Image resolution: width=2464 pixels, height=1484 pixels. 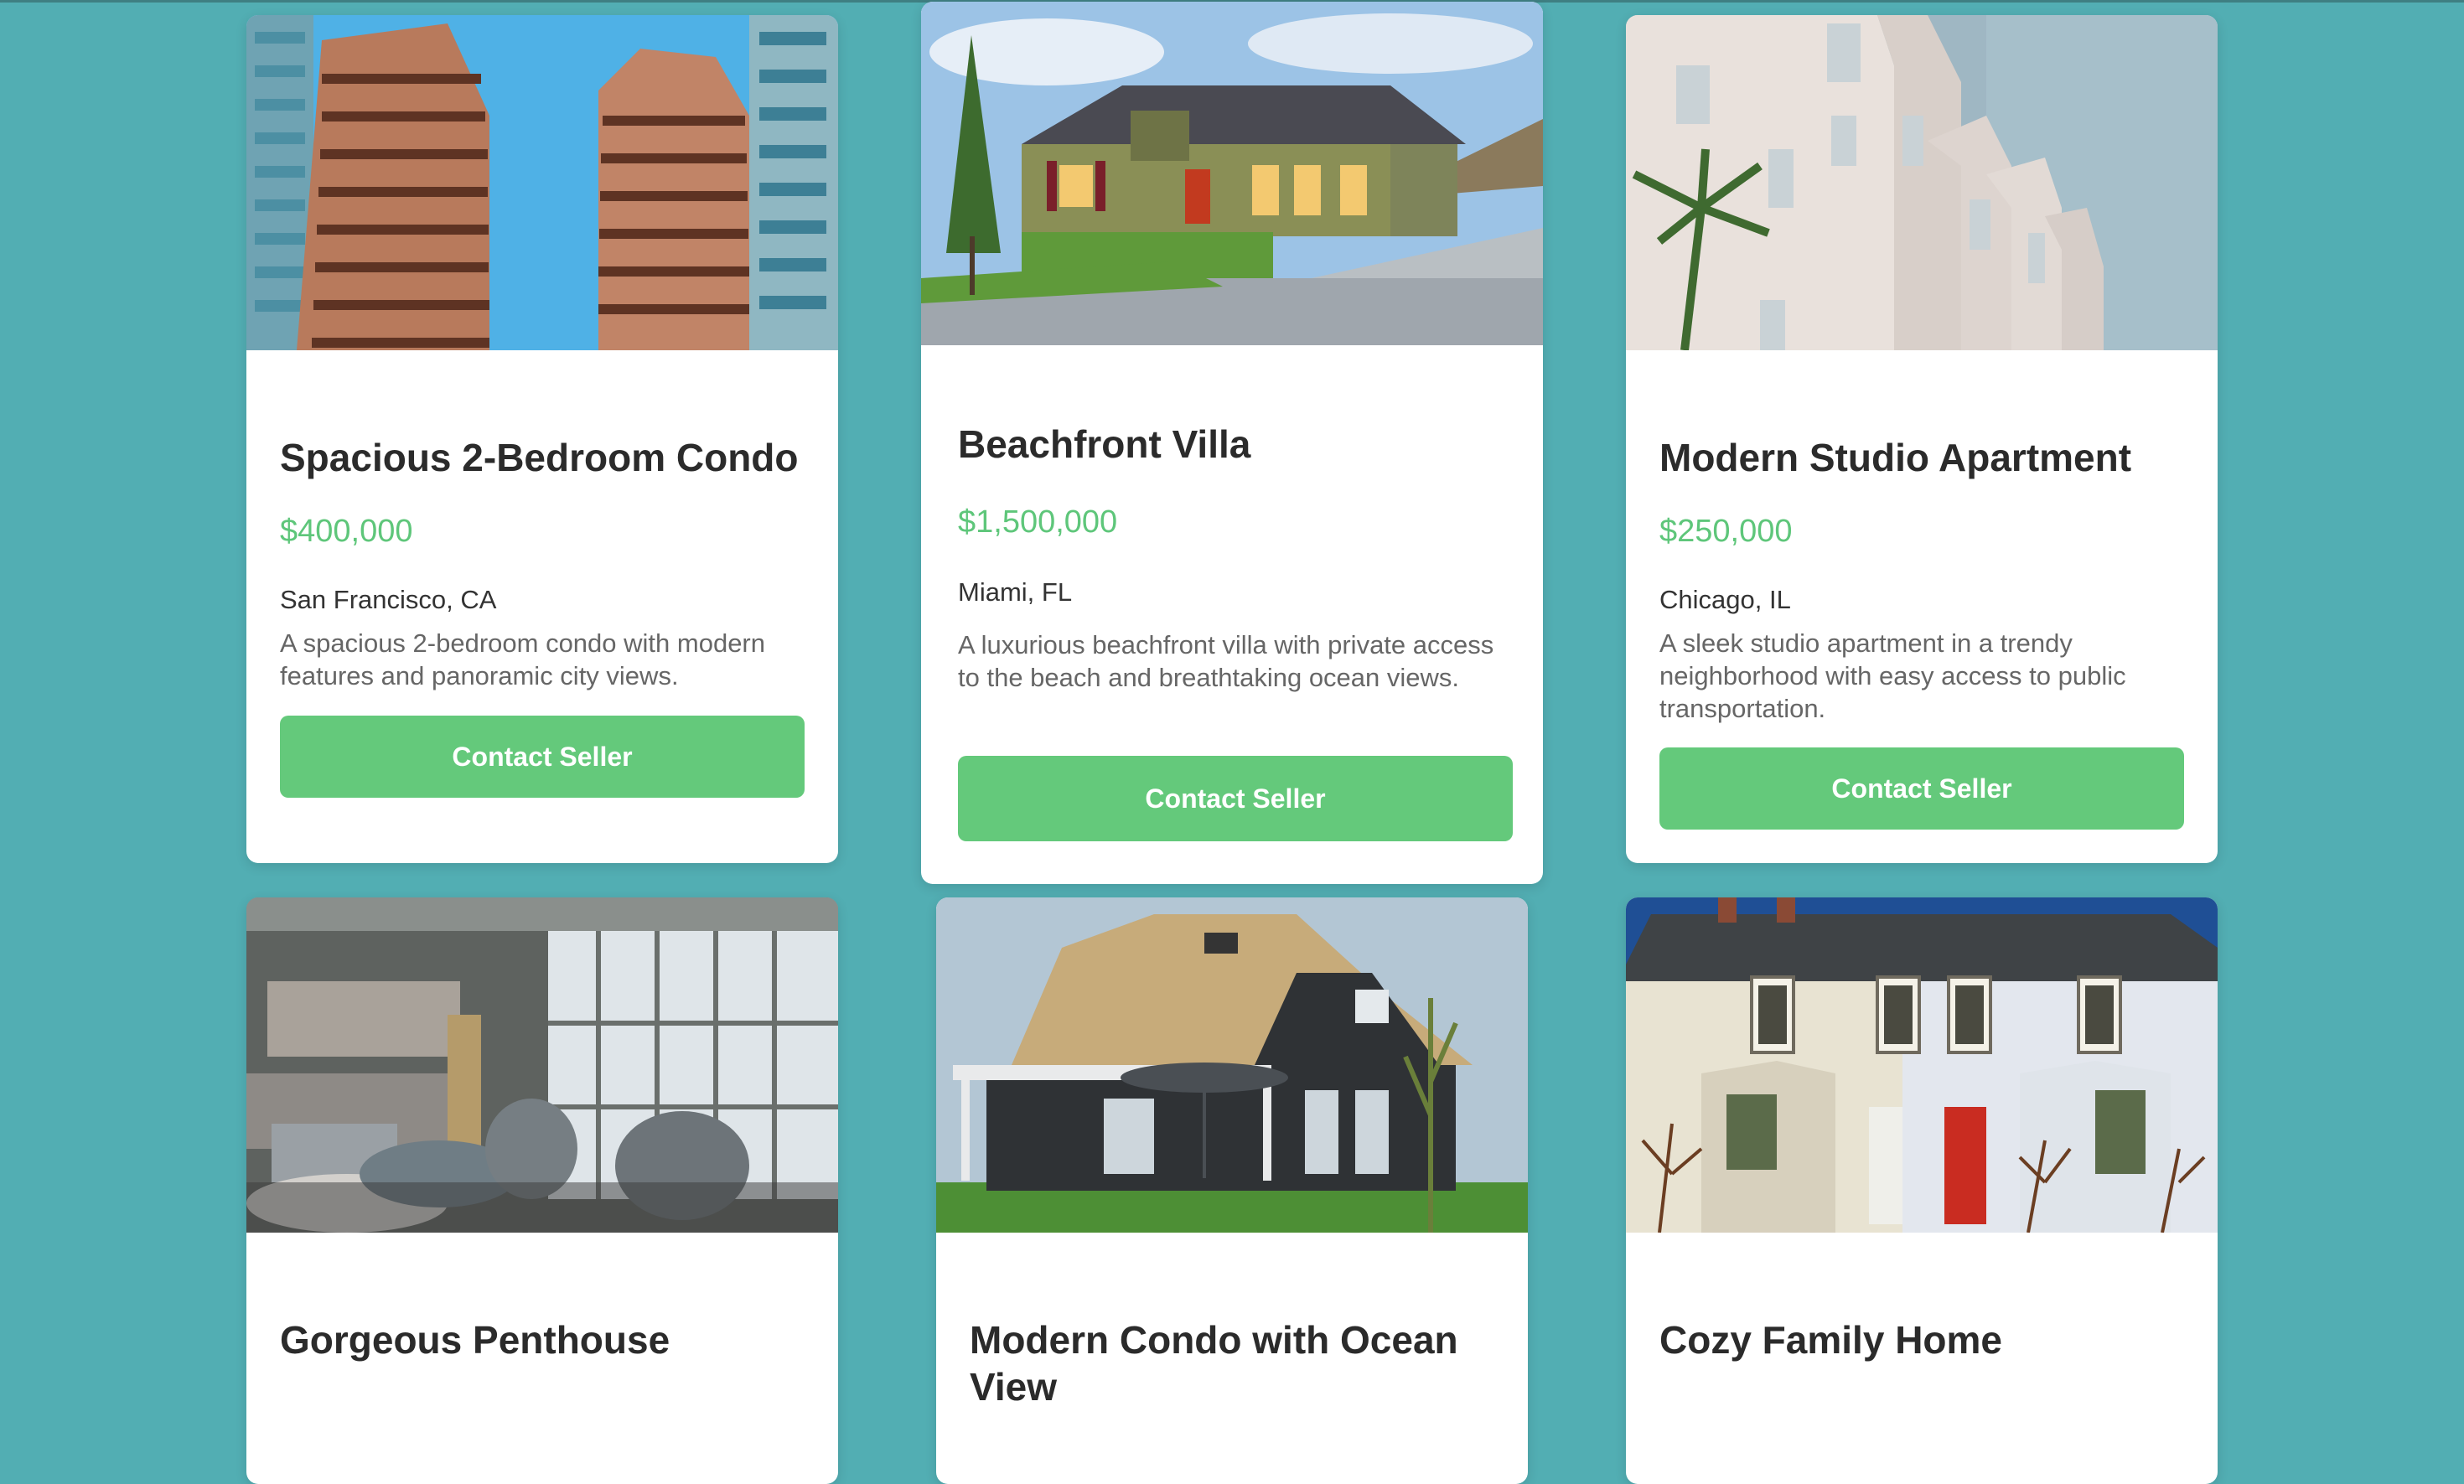 I want to click on listing-title: Gorgeous Penthouse, so click(x=475, y=1340).